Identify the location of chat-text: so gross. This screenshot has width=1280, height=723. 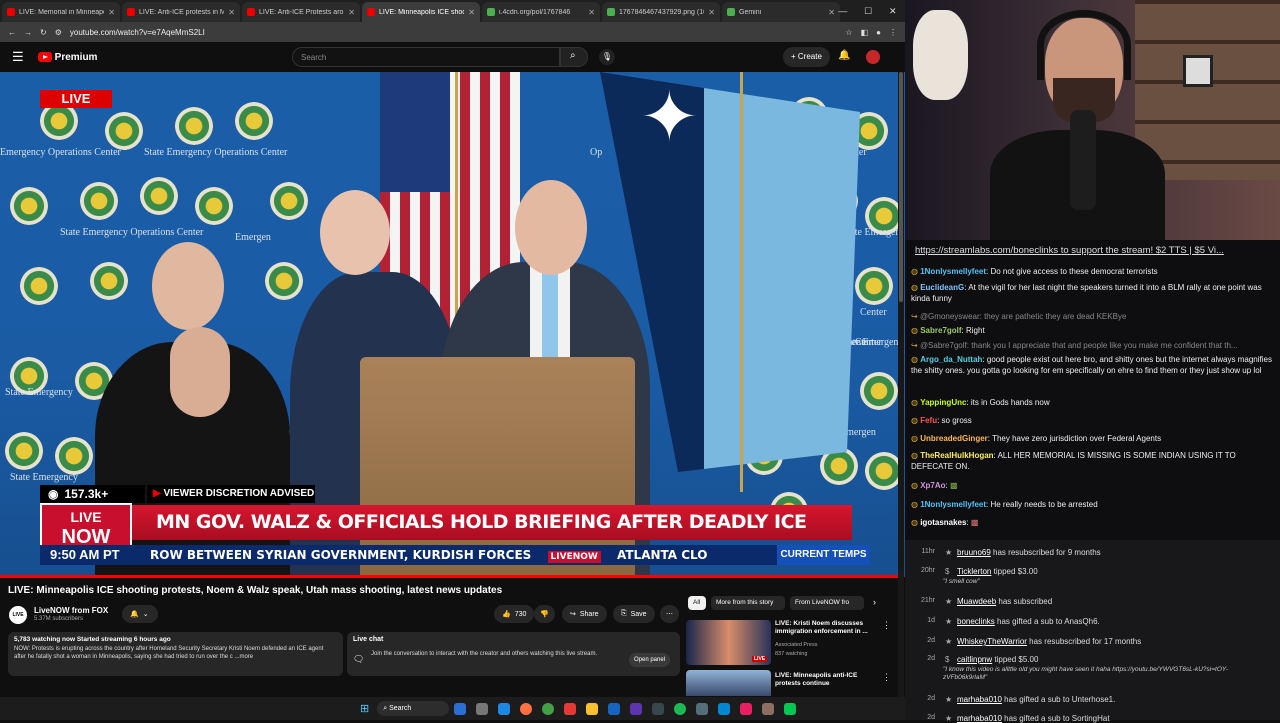
(956, 420).